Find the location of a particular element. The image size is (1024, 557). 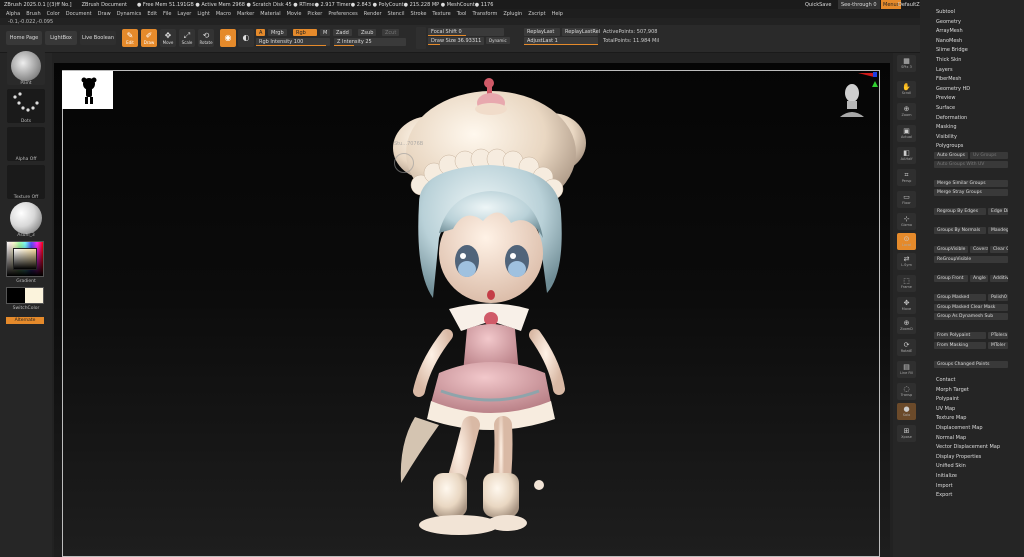

tool-menu-unified-skin: Unified Skin is located at coordinates (951, 466).